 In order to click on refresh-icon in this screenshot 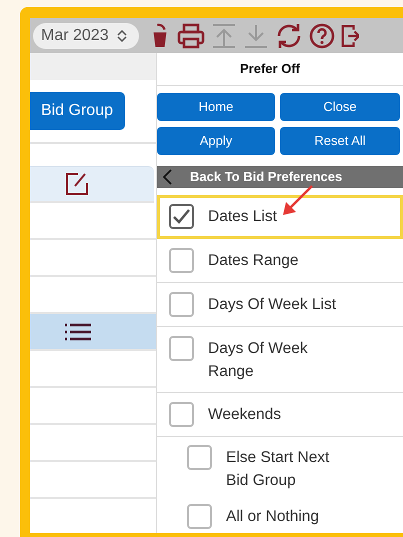, I will do `click(289, 35)`.